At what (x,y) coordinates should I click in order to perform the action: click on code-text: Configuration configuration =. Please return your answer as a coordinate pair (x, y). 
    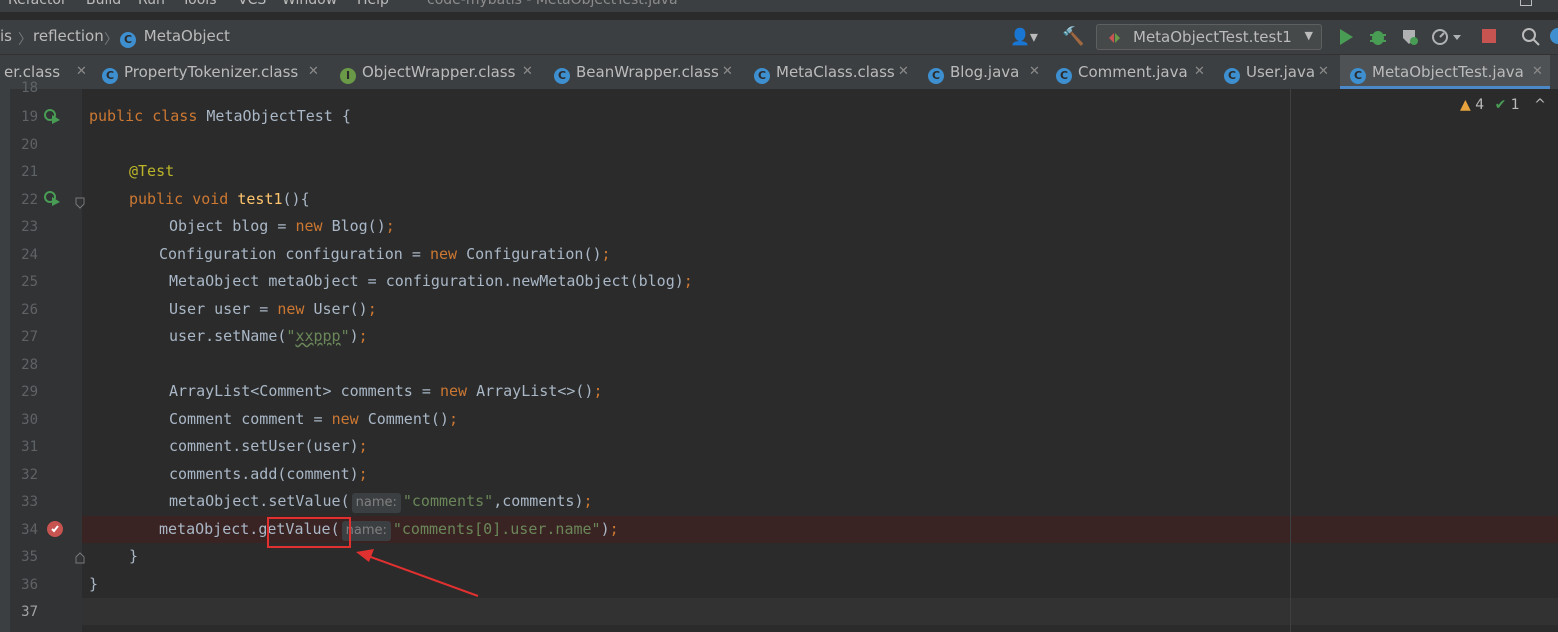
    Looking at the image, I should click on (294, 254).